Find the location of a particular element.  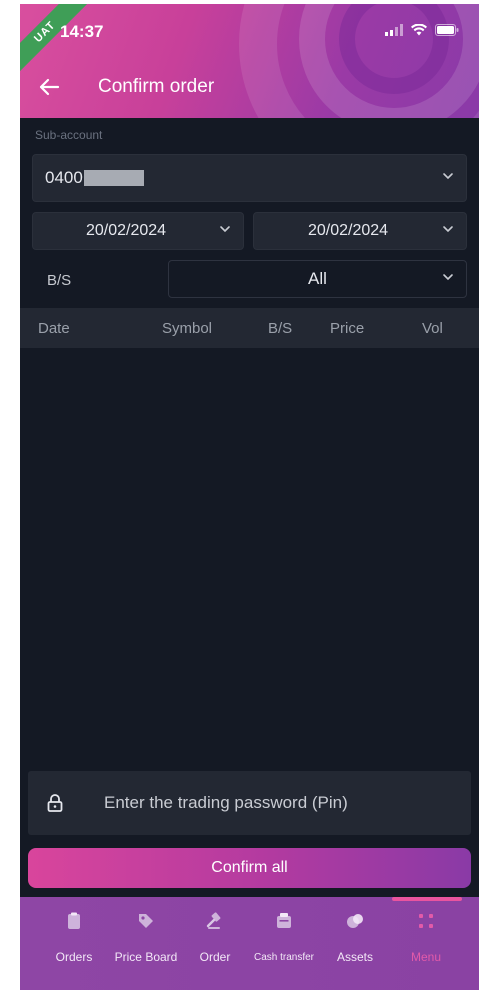

bs-label: B/S is located at coordinates (59, 280).